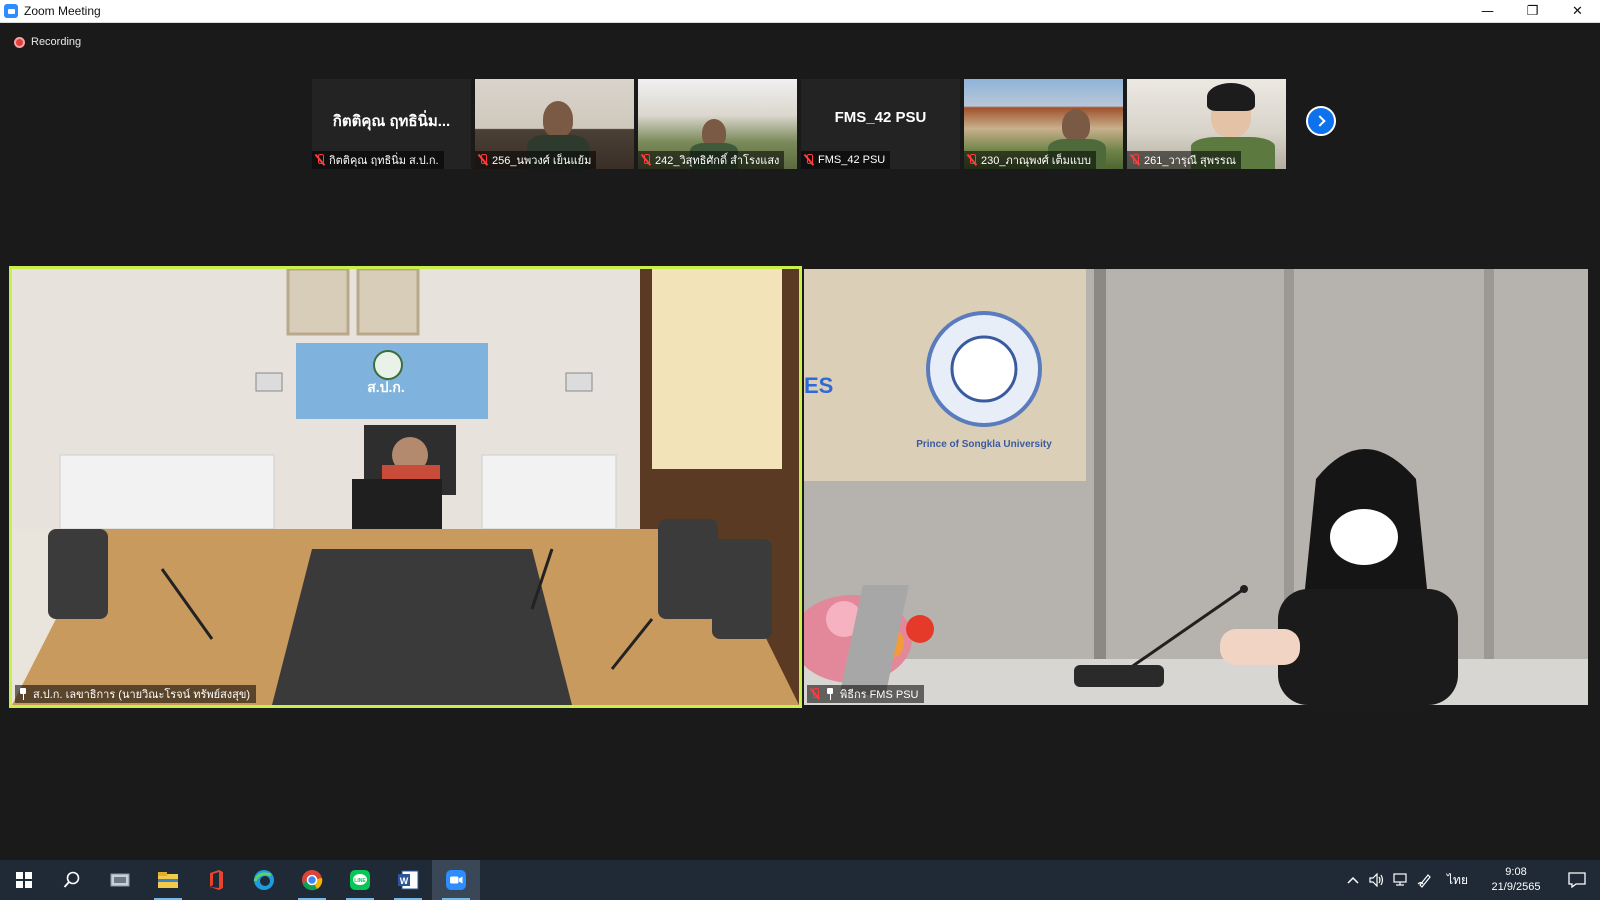 This screenshot has height=900, width=1600. What do you see at coordinates (1516, 887) in the screenshot?
I see `clock-date: 21/9/2565` at bounding box center [1516, 887].